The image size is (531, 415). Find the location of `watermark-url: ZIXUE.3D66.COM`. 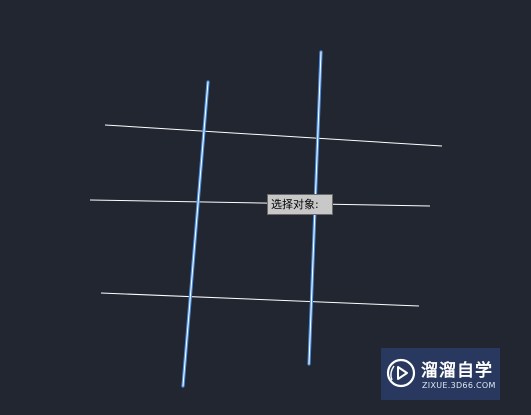

watermark-url: ZIXUE.3D66.COM is located at coordinates (459, 385).